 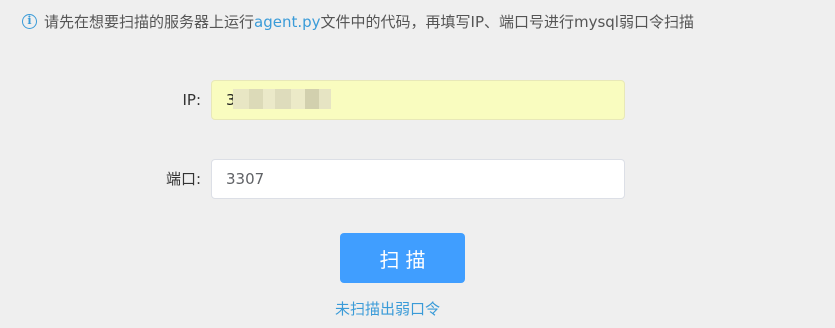 What do you see at coordinates (149, 22) in the screenshot?
I see `notice-text-before: 请先在想要扫描的服务器上运行` at bounding box center [149, 22].